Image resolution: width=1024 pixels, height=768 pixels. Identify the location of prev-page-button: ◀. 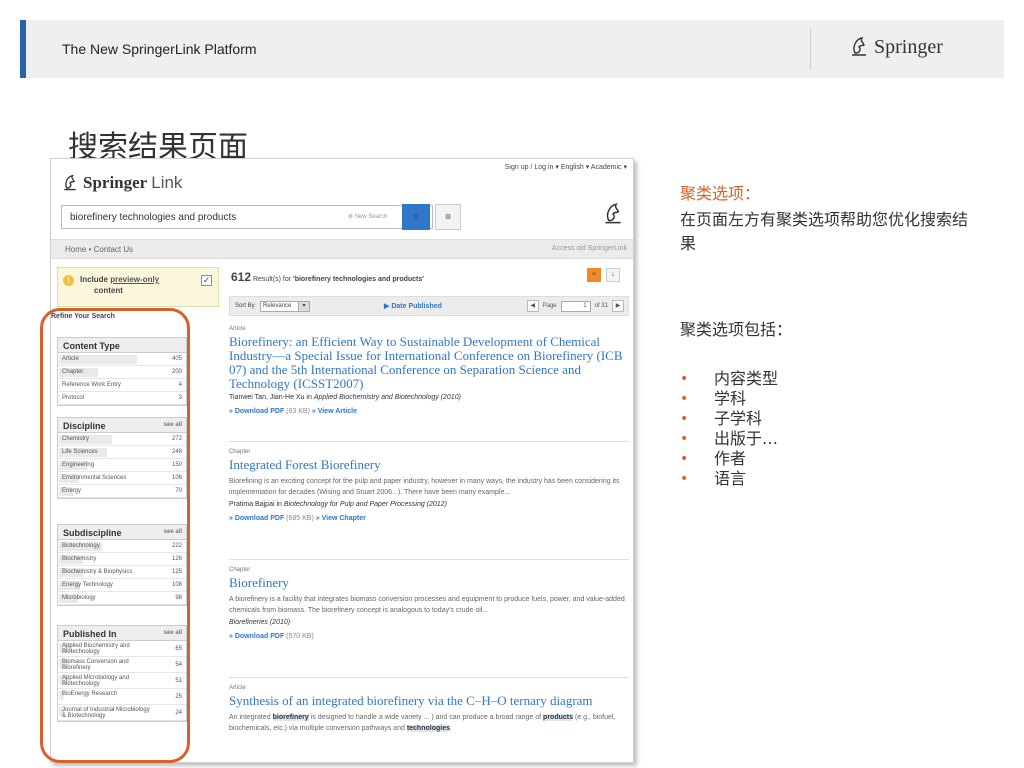
(532, 306).